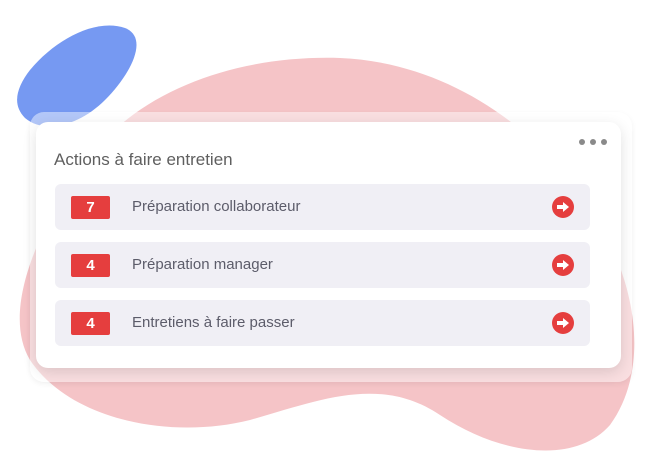  I want to click on action-label: Préparation manager, so click(202, 264).